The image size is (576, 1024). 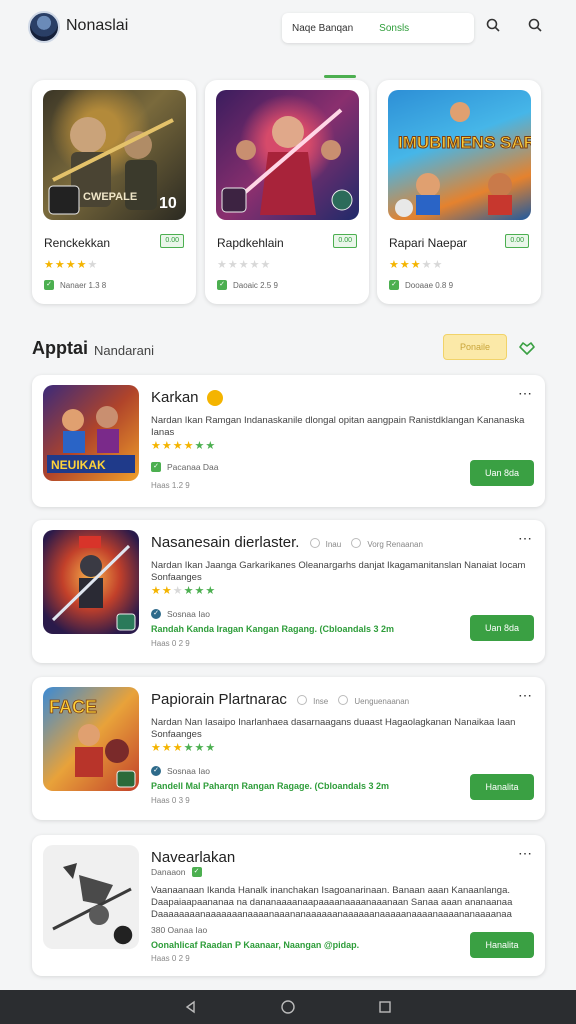 What do you see at coordinates (225, 542) in the screenshot?
I see `app-title-text: Nasanesain dierlaster.` at bounding box center [225, 542].